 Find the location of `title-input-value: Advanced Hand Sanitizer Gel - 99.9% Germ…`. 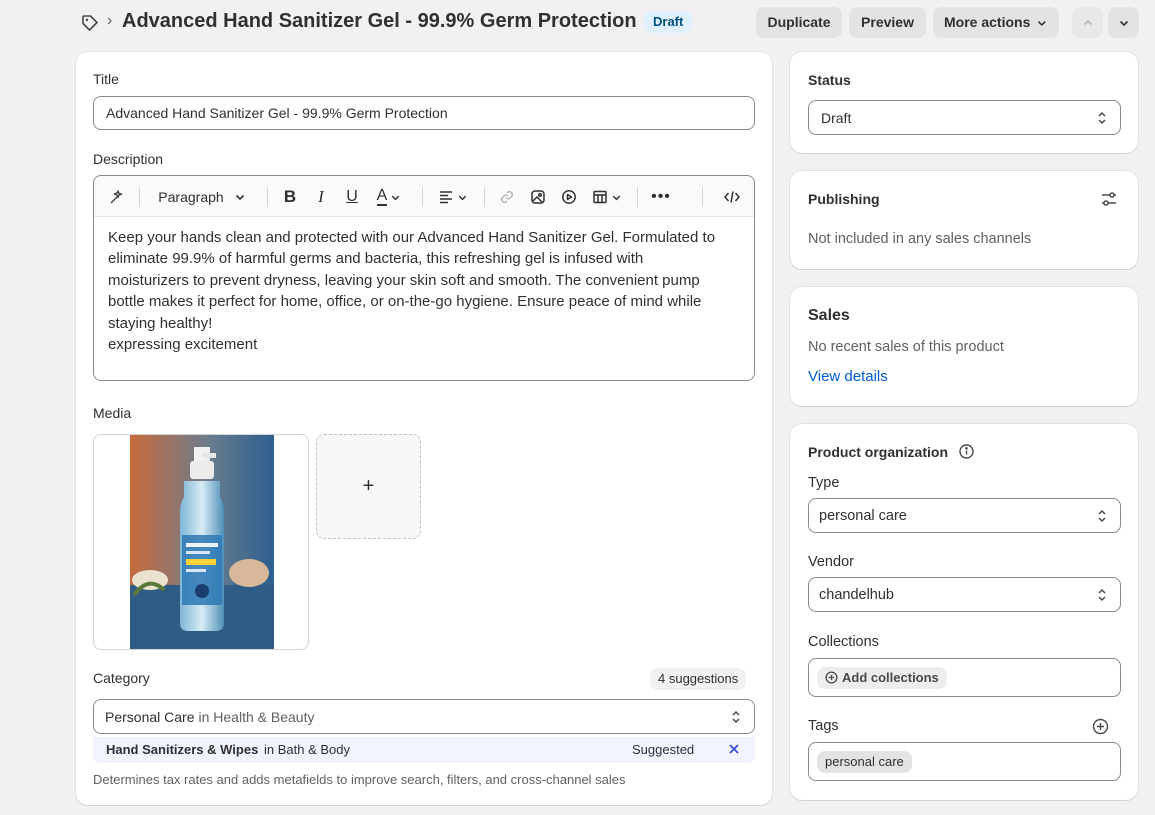

title-input-value: Advanced Hand Sanitizer Gel - 99.9% Germ… is located at coordinates (277, 113).